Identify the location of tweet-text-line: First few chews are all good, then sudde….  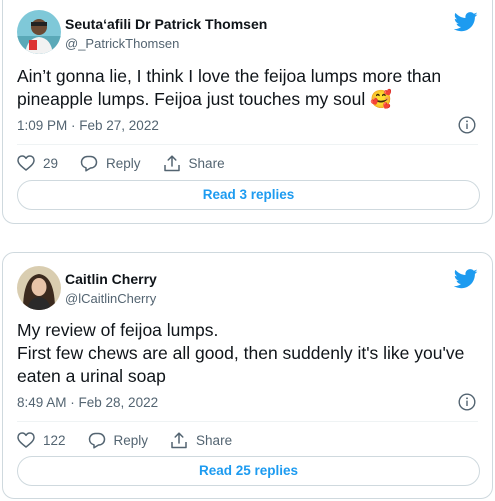
(241, 364).